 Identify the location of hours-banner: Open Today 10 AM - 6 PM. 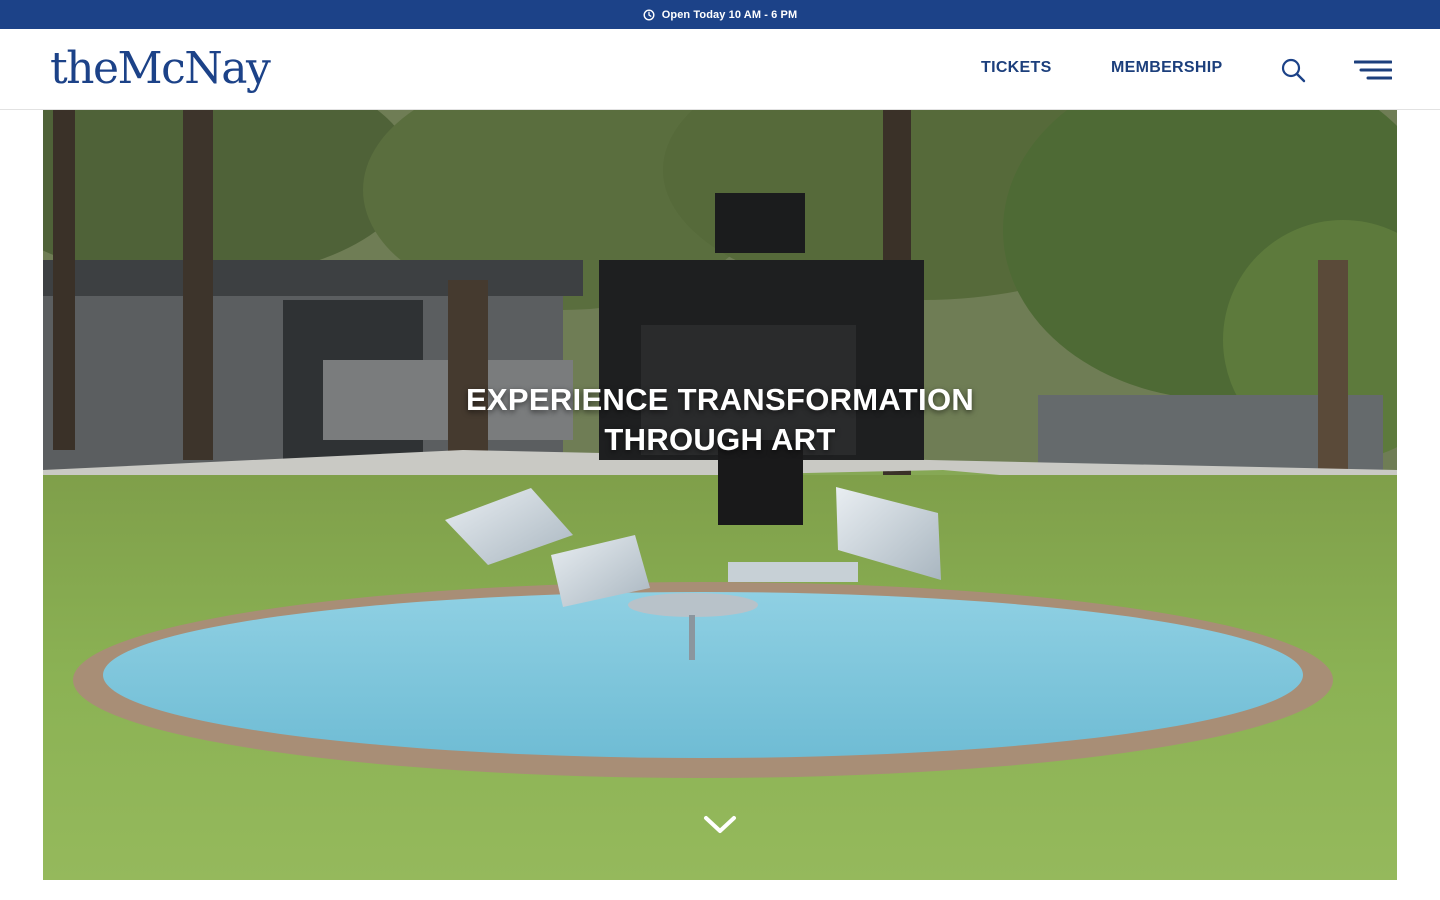
(720, 14).